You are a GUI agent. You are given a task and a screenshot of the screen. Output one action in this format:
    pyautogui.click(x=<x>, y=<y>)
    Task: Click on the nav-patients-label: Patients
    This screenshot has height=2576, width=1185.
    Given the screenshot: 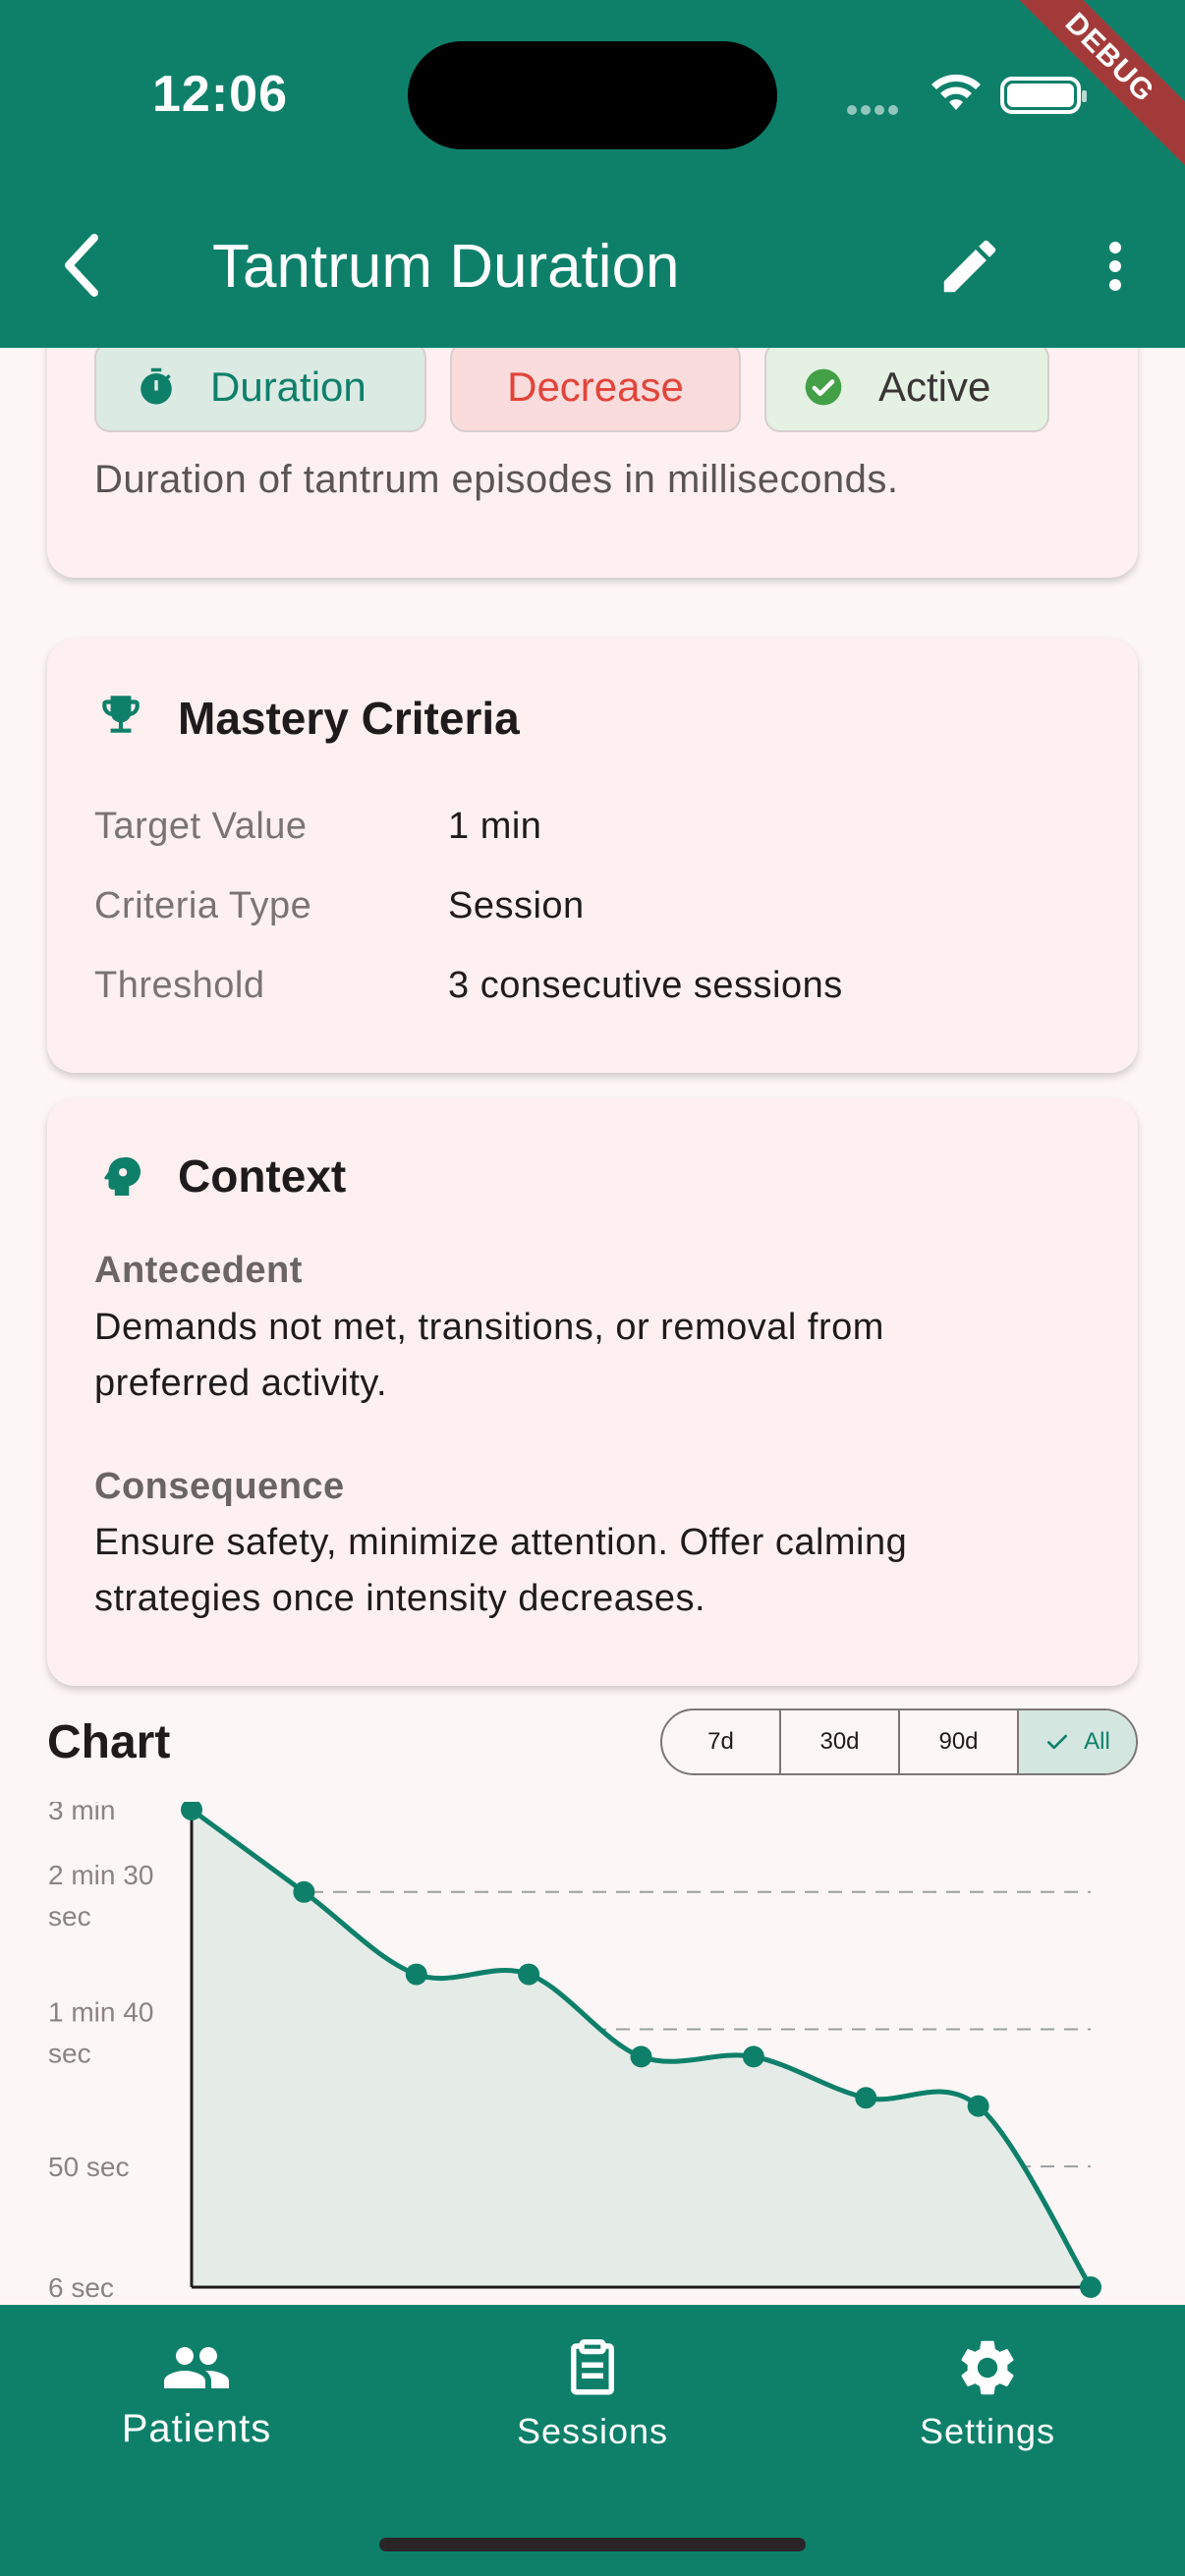 What is the action you would take?
    pyautogui.click(x=197, y=2428)
    